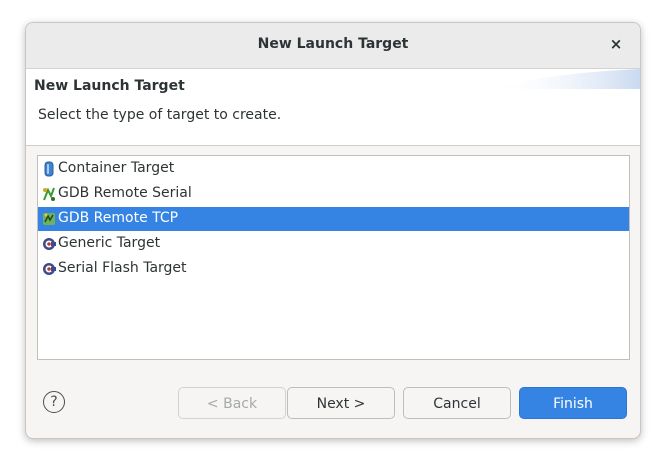 The image size is (665, 467). I want to click on container-icon, so click(49, 169).